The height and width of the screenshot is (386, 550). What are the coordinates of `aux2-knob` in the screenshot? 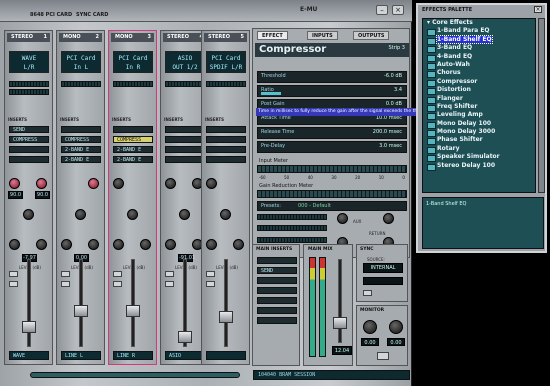 It's located at (41, 183).